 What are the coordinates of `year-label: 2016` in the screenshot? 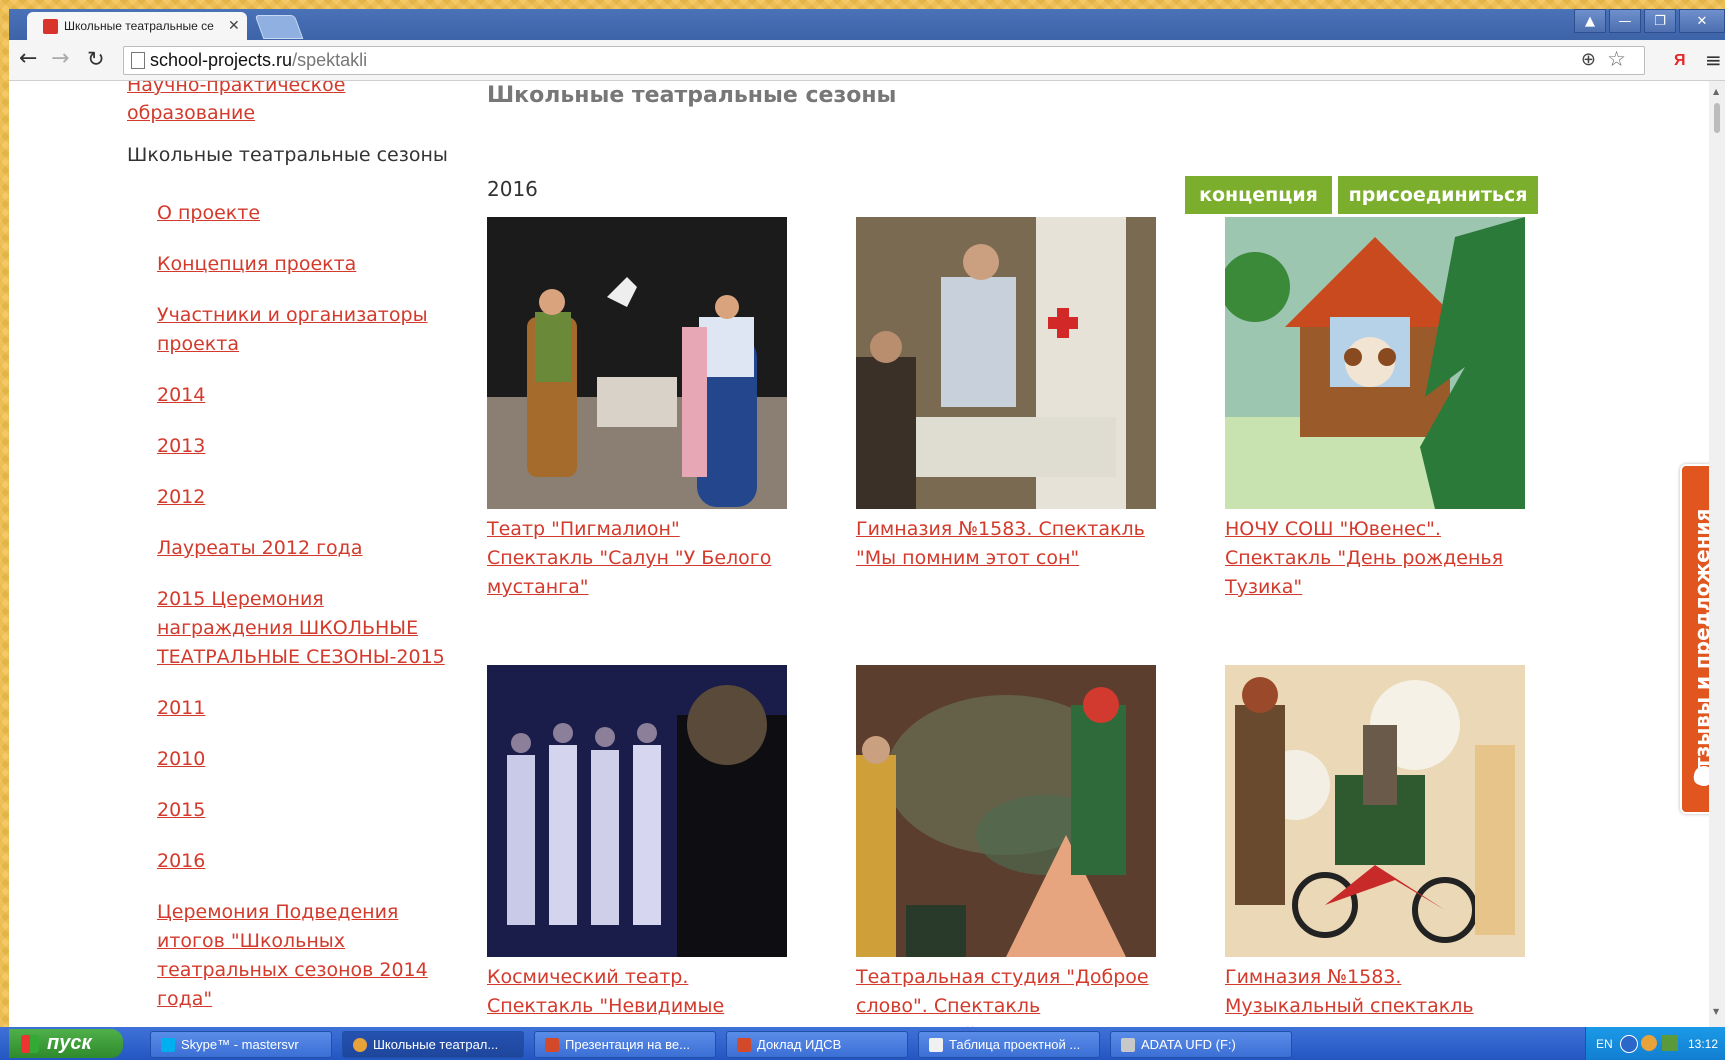 It's located at (512, 189).